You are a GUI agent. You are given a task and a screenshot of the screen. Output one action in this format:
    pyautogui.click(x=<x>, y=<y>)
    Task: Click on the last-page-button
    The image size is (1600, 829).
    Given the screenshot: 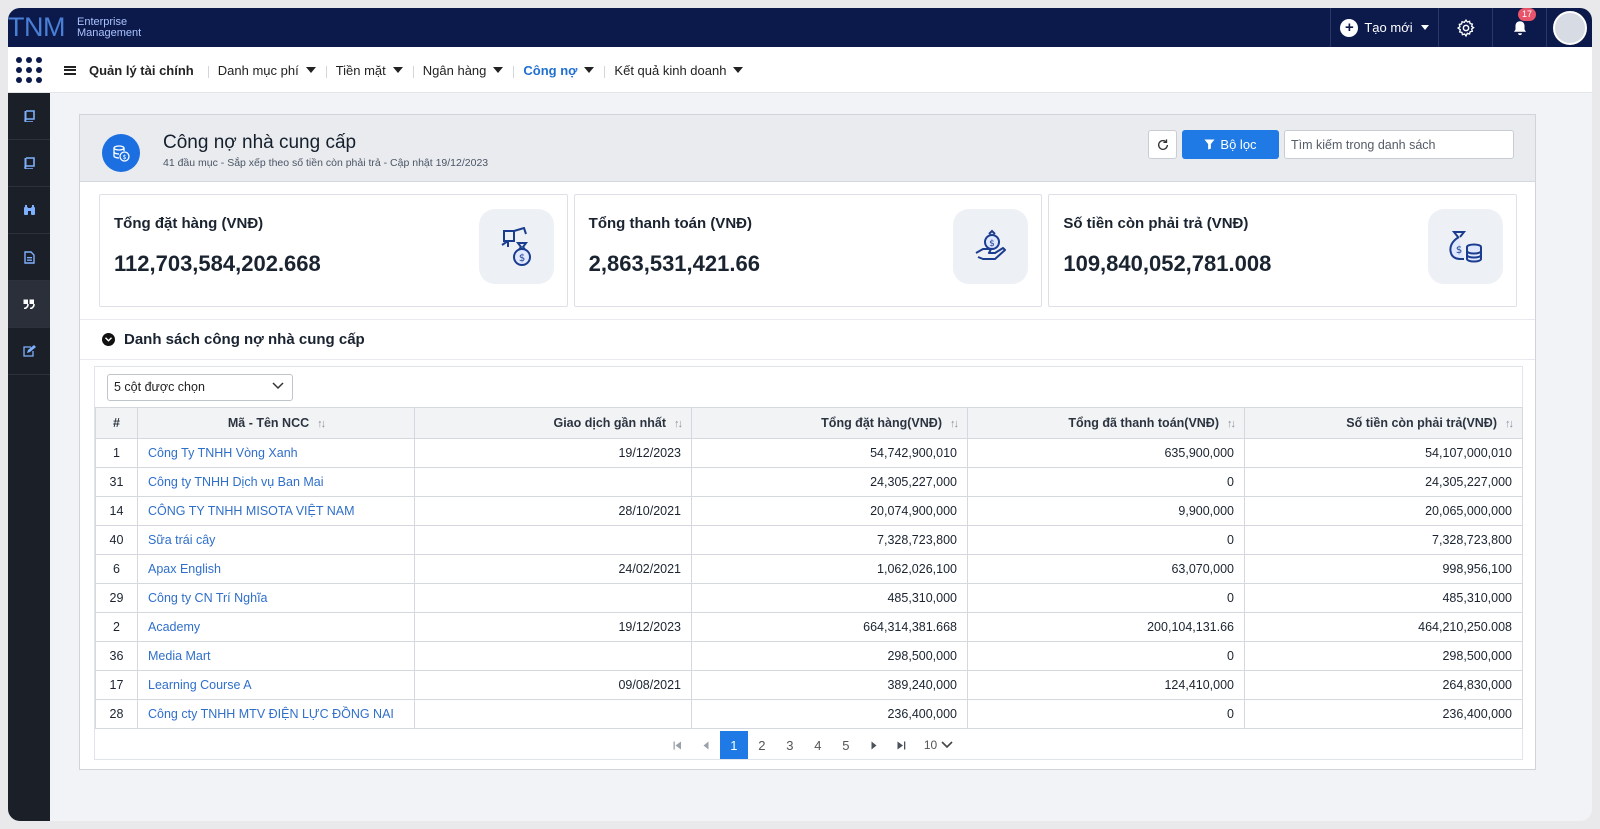 What is the action you would take?
    pyautogui.click(x=902, y=745)
    